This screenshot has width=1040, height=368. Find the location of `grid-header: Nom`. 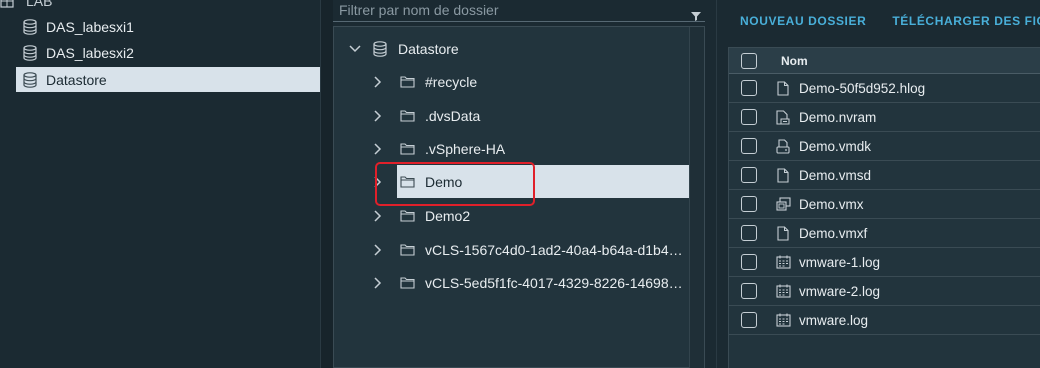

grid-header: Nom is located at coordinates (884, 61).